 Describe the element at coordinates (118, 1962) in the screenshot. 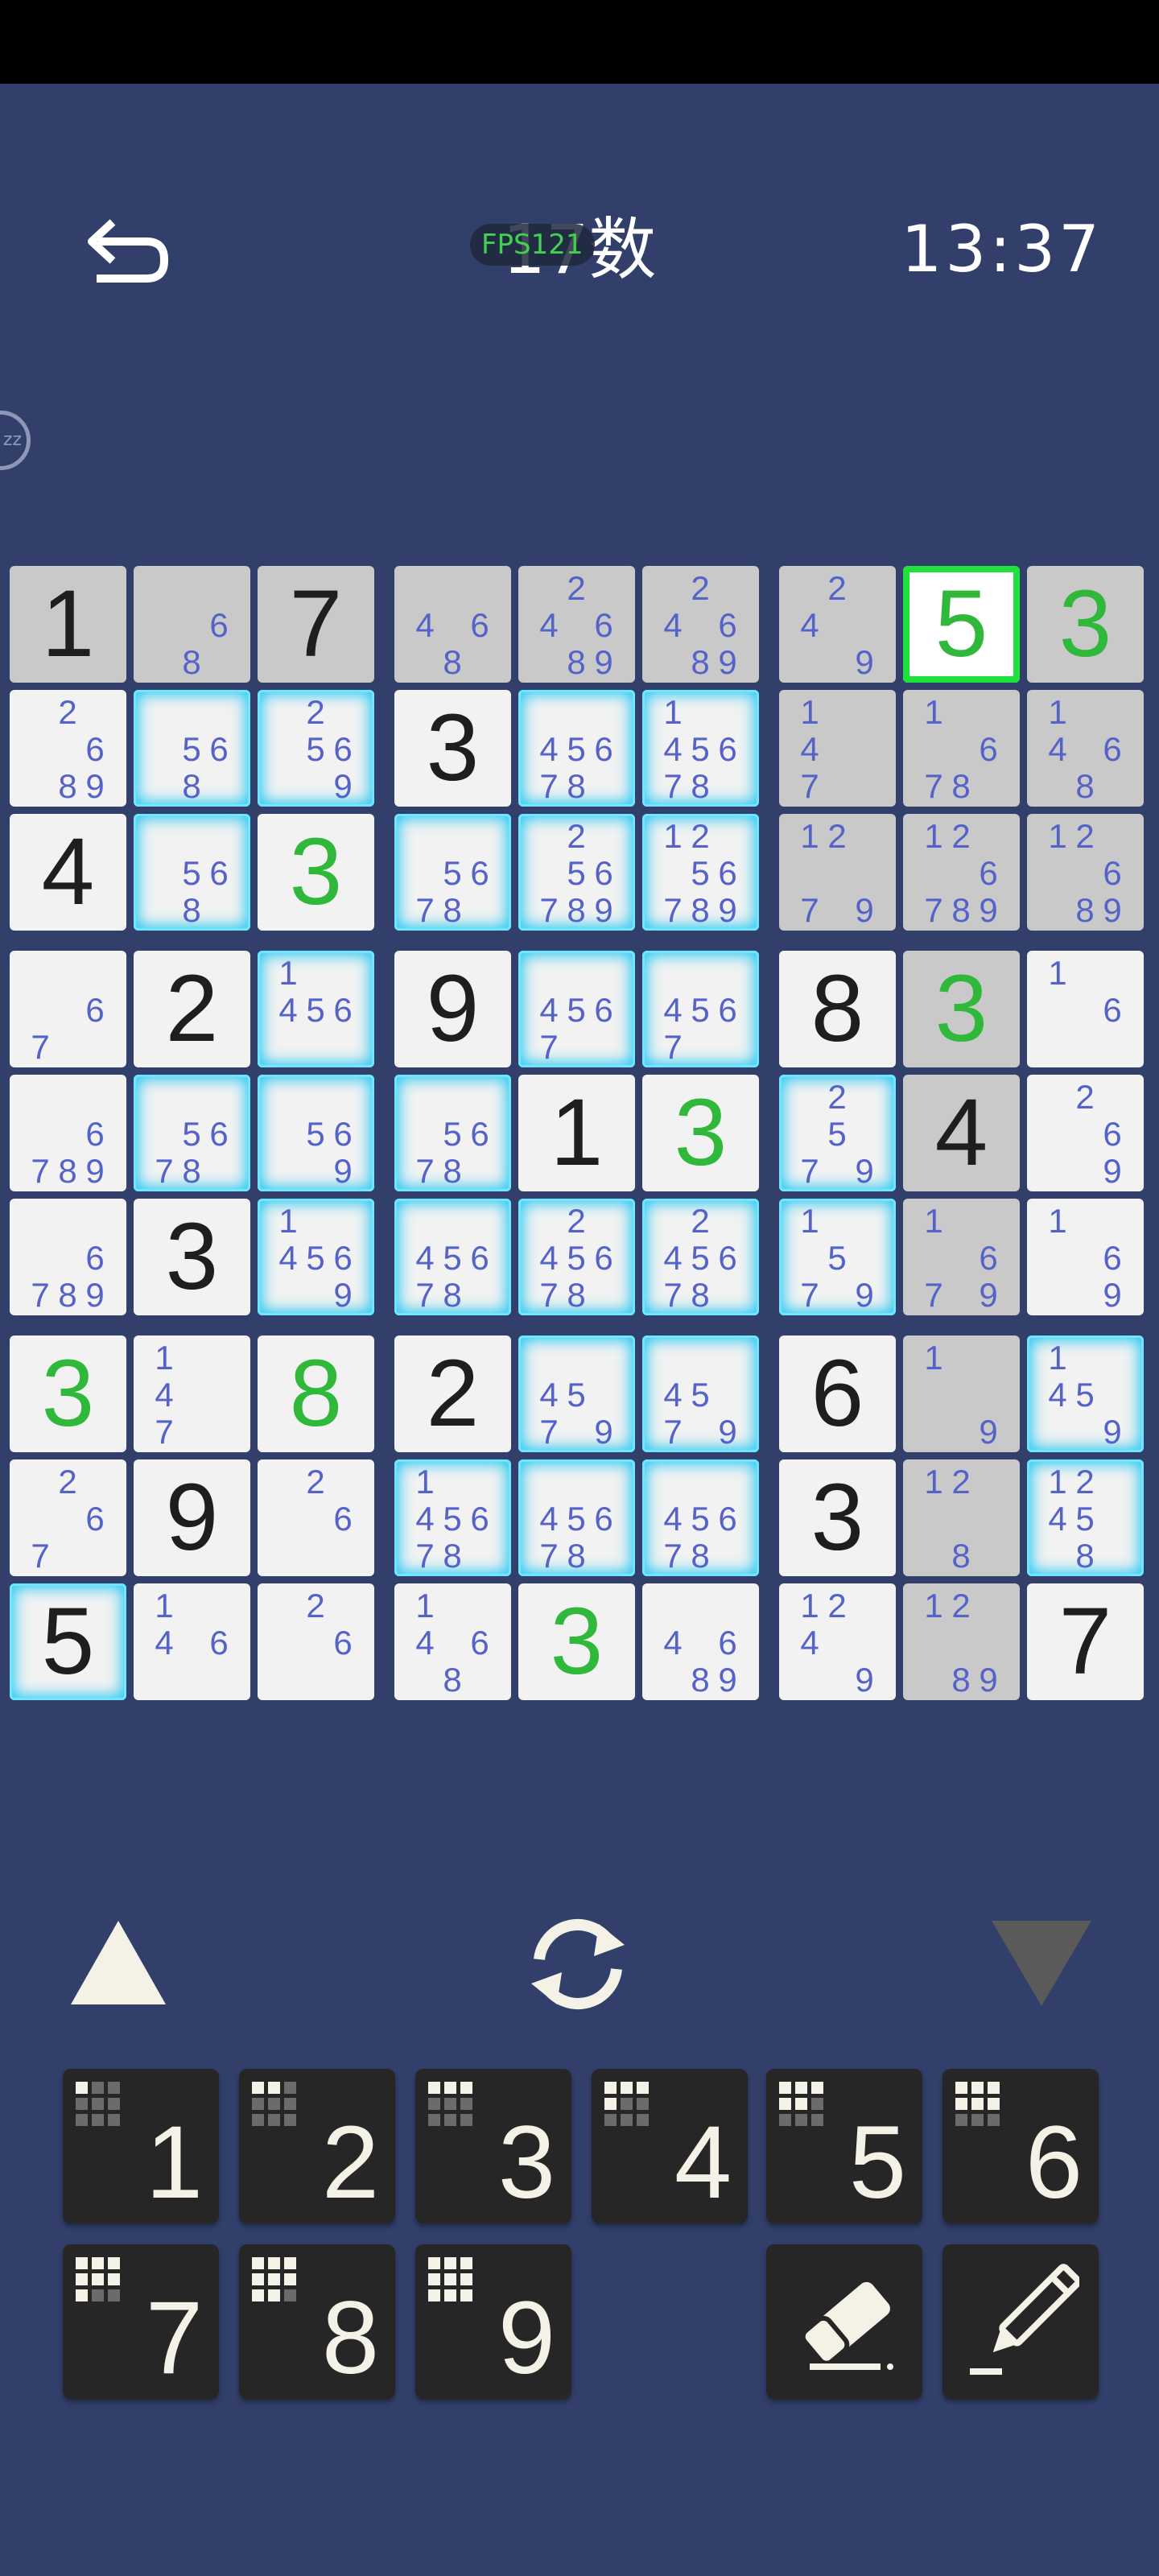

I see `previous-button` at that location.